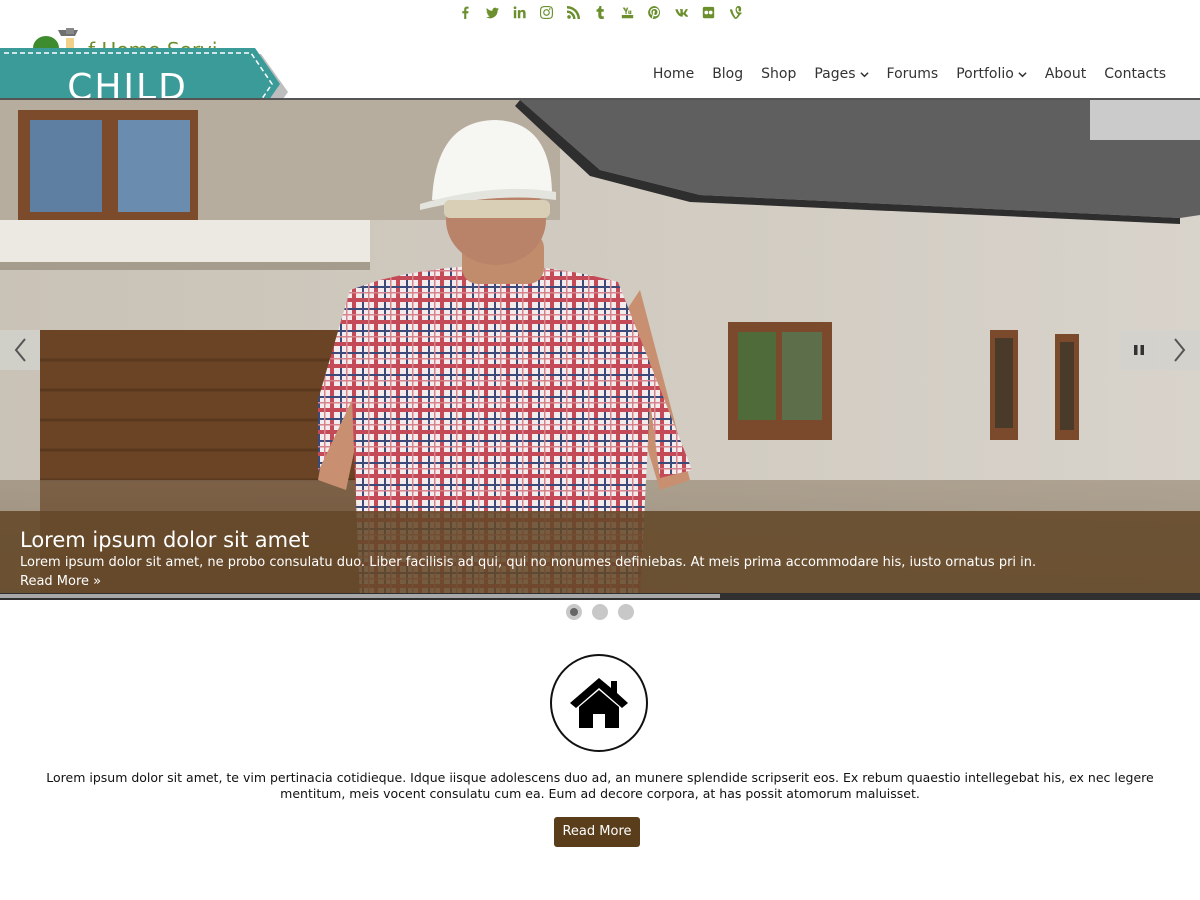 The width and height of the screenshot is (1200, 900). I want to click on nav-item-label: Shop, so click(779, 74).